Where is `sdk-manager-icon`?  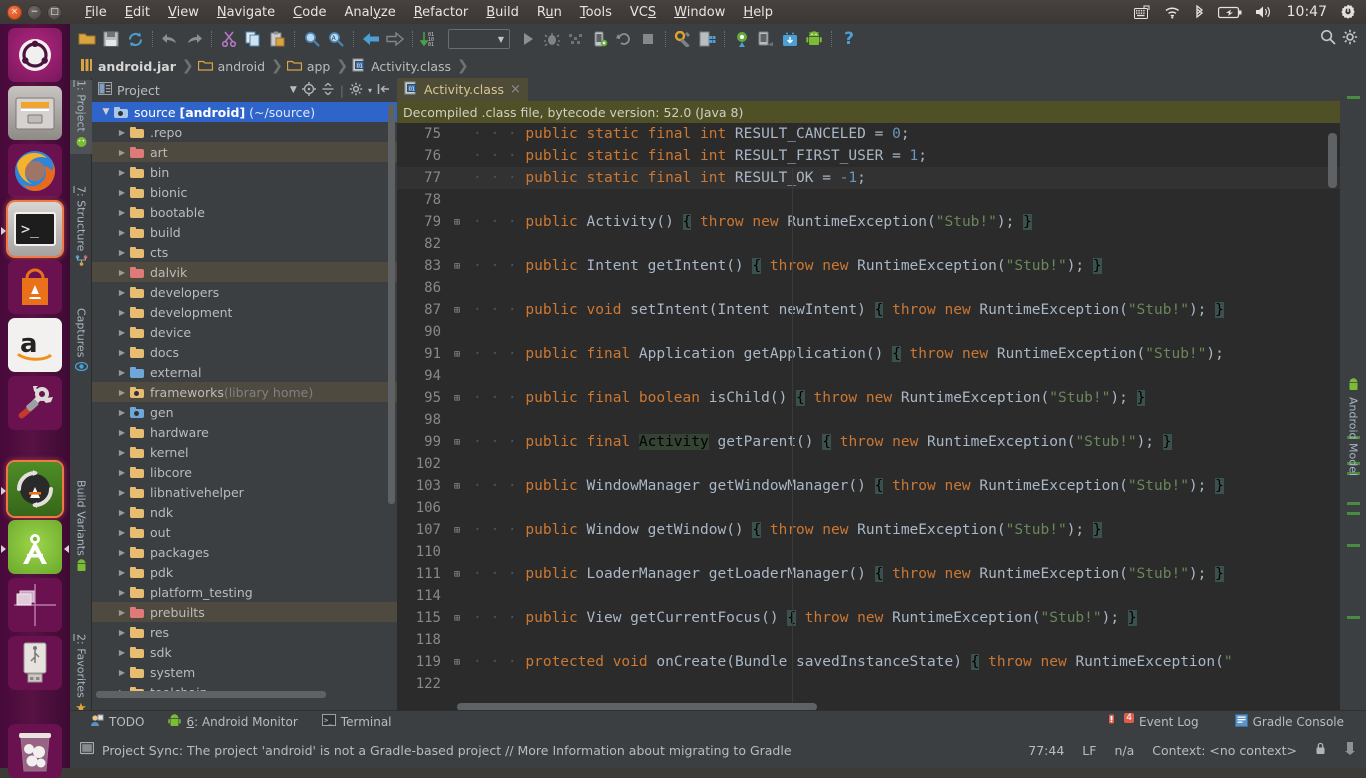 sdk-manager-icon is located at coordinates (683, 39).